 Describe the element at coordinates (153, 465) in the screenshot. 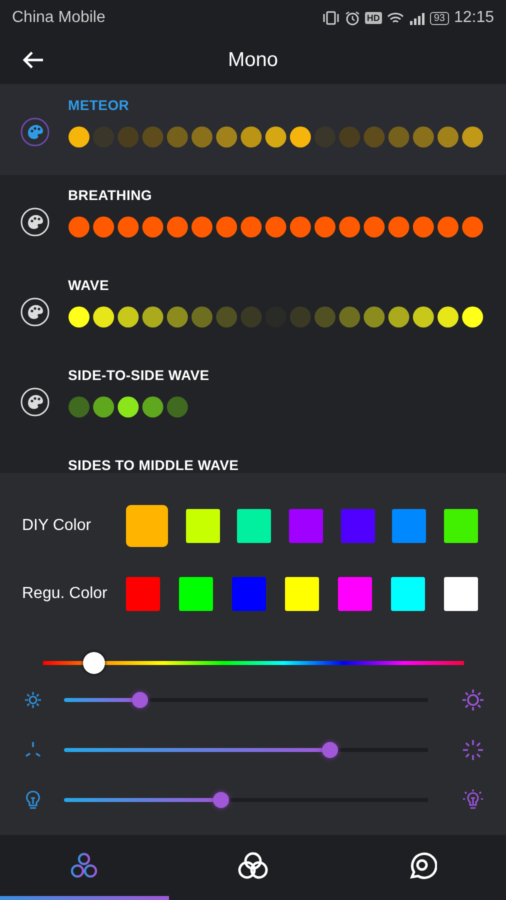

I see `effect-name: SIDES TO MIDDLE WAVE` at that location.